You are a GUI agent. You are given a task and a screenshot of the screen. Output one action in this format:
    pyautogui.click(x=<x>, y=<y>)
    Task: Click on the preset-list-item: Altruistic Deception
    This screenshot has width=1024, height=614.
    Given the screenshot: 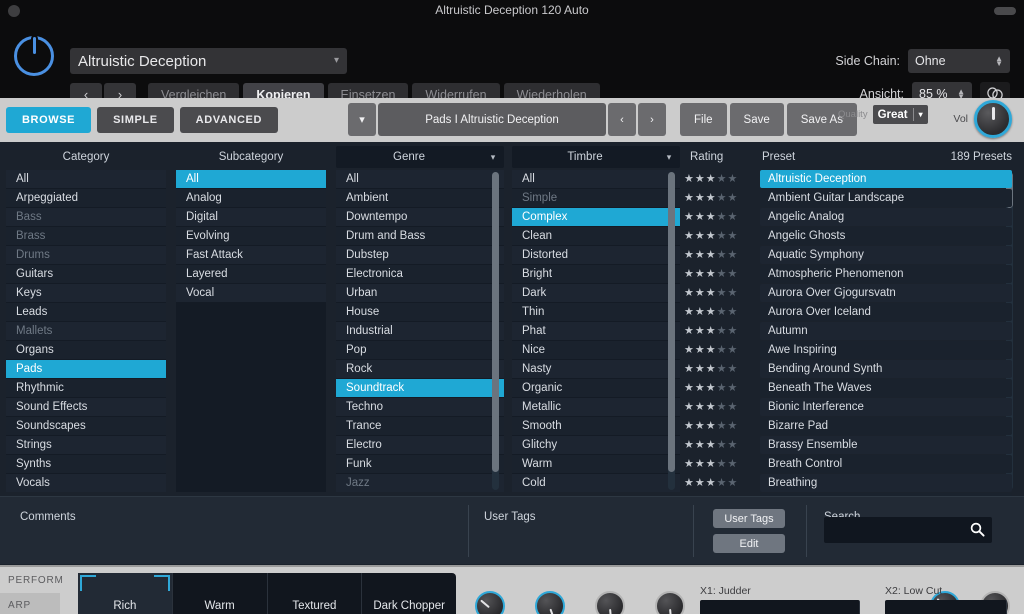 What is the action you would take?
    pyautogui.click(x=886, y=179)
    